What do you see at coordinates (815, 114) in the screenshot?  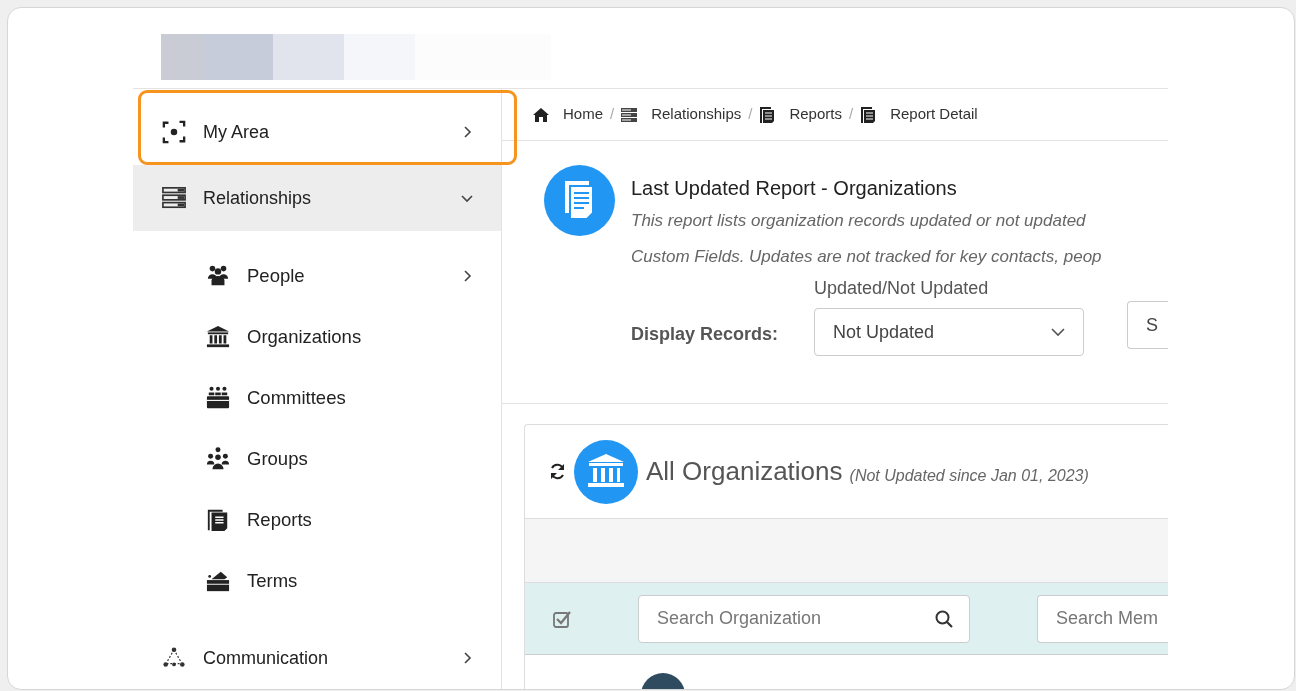 I see `breadcrumb-link: Reports` at bounding box center [815, 114].